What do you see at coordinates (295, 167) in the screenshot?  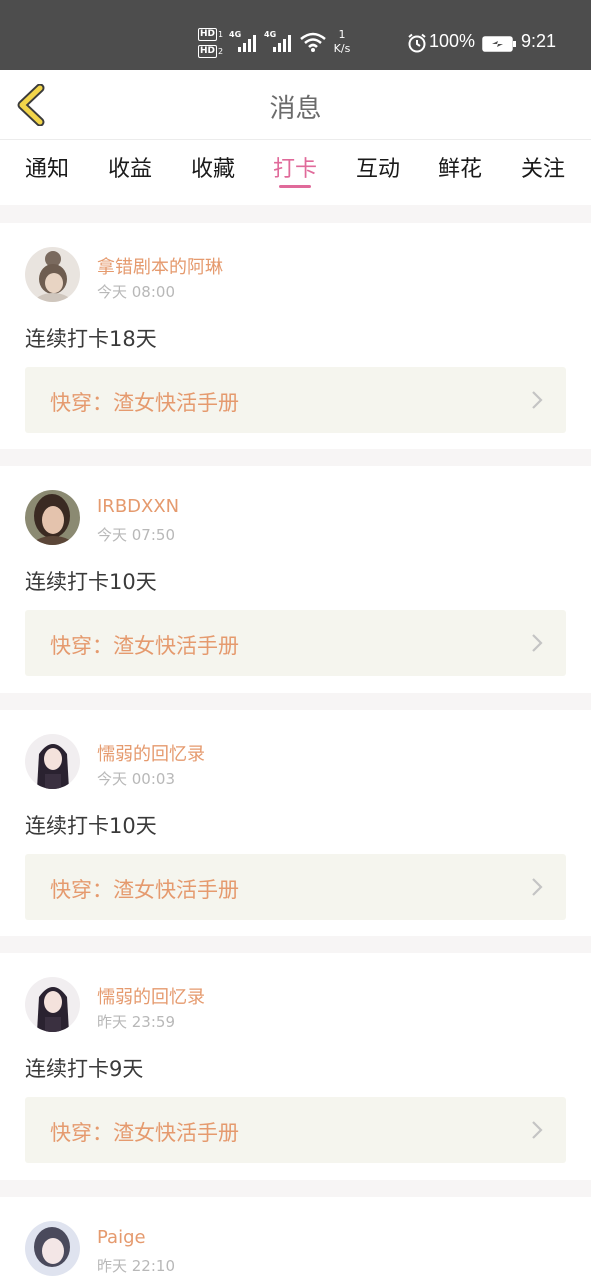 I see `tab-checkin: 打卡` at bounding box center [295, 167].